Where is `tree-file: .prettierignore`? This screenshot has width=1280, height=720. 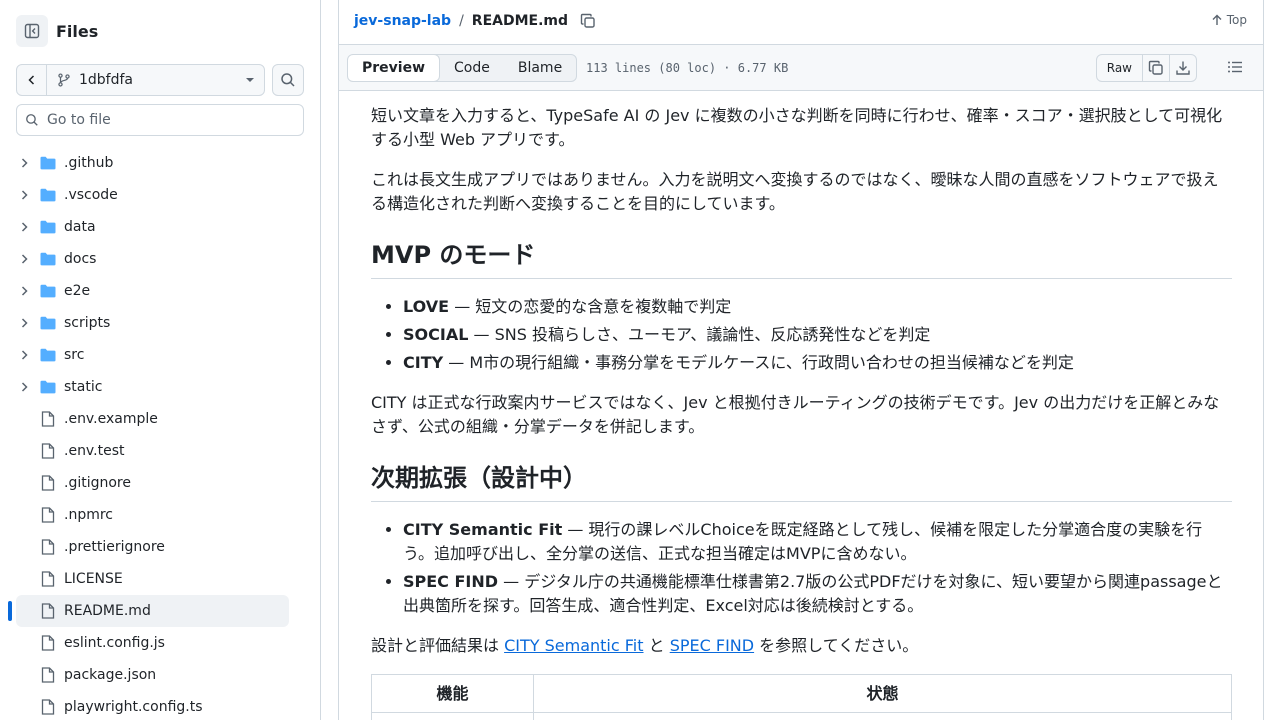 tree-file: .prettierignore is located at coordinates (152, 547).